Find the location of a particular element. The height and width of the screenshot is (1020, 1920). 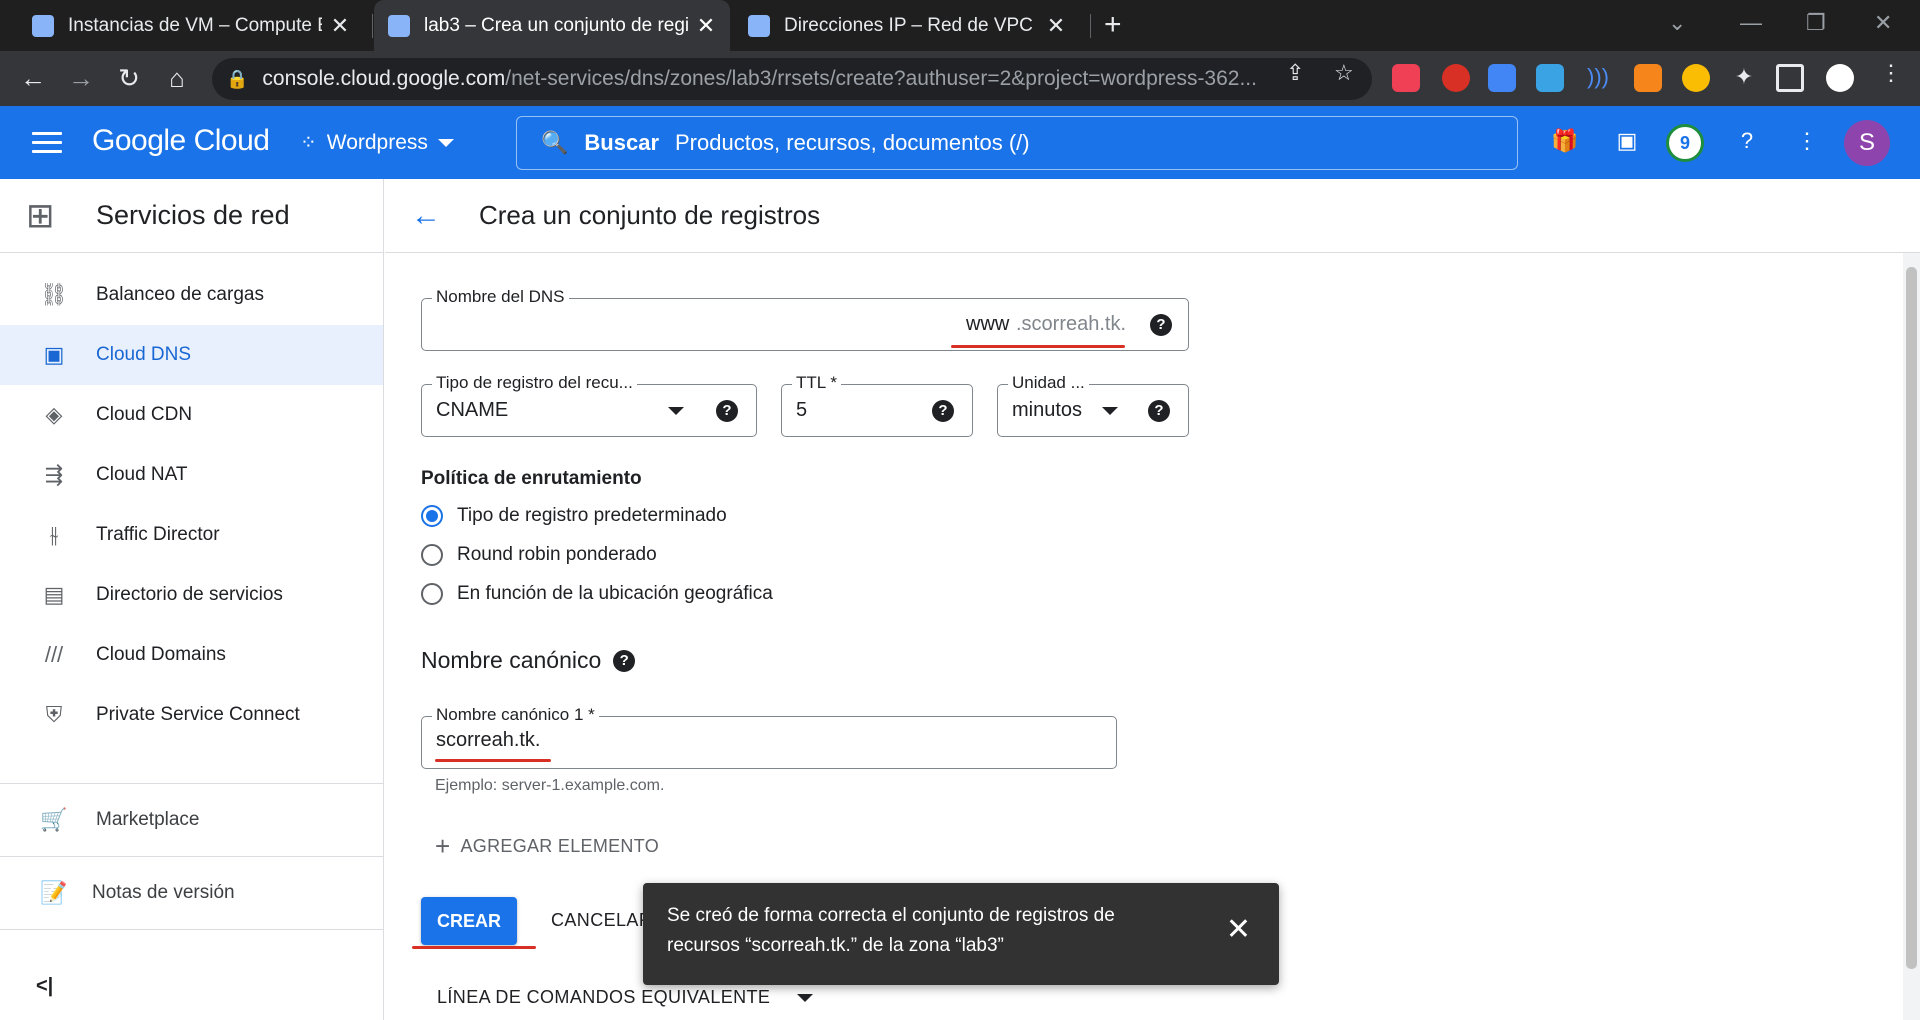

more-options-icon: ⋮ is located at coordinates (1807, 143).